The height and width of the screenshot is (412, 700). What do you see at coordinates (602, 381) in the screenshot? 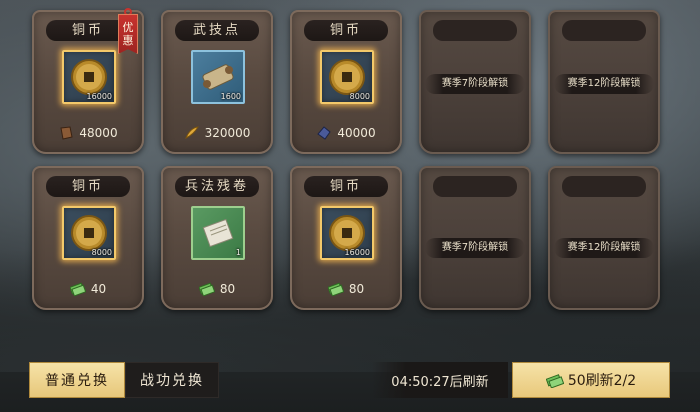
I see `refresh-button-label: 50刷新2/2` at bounding box center [602, 381].